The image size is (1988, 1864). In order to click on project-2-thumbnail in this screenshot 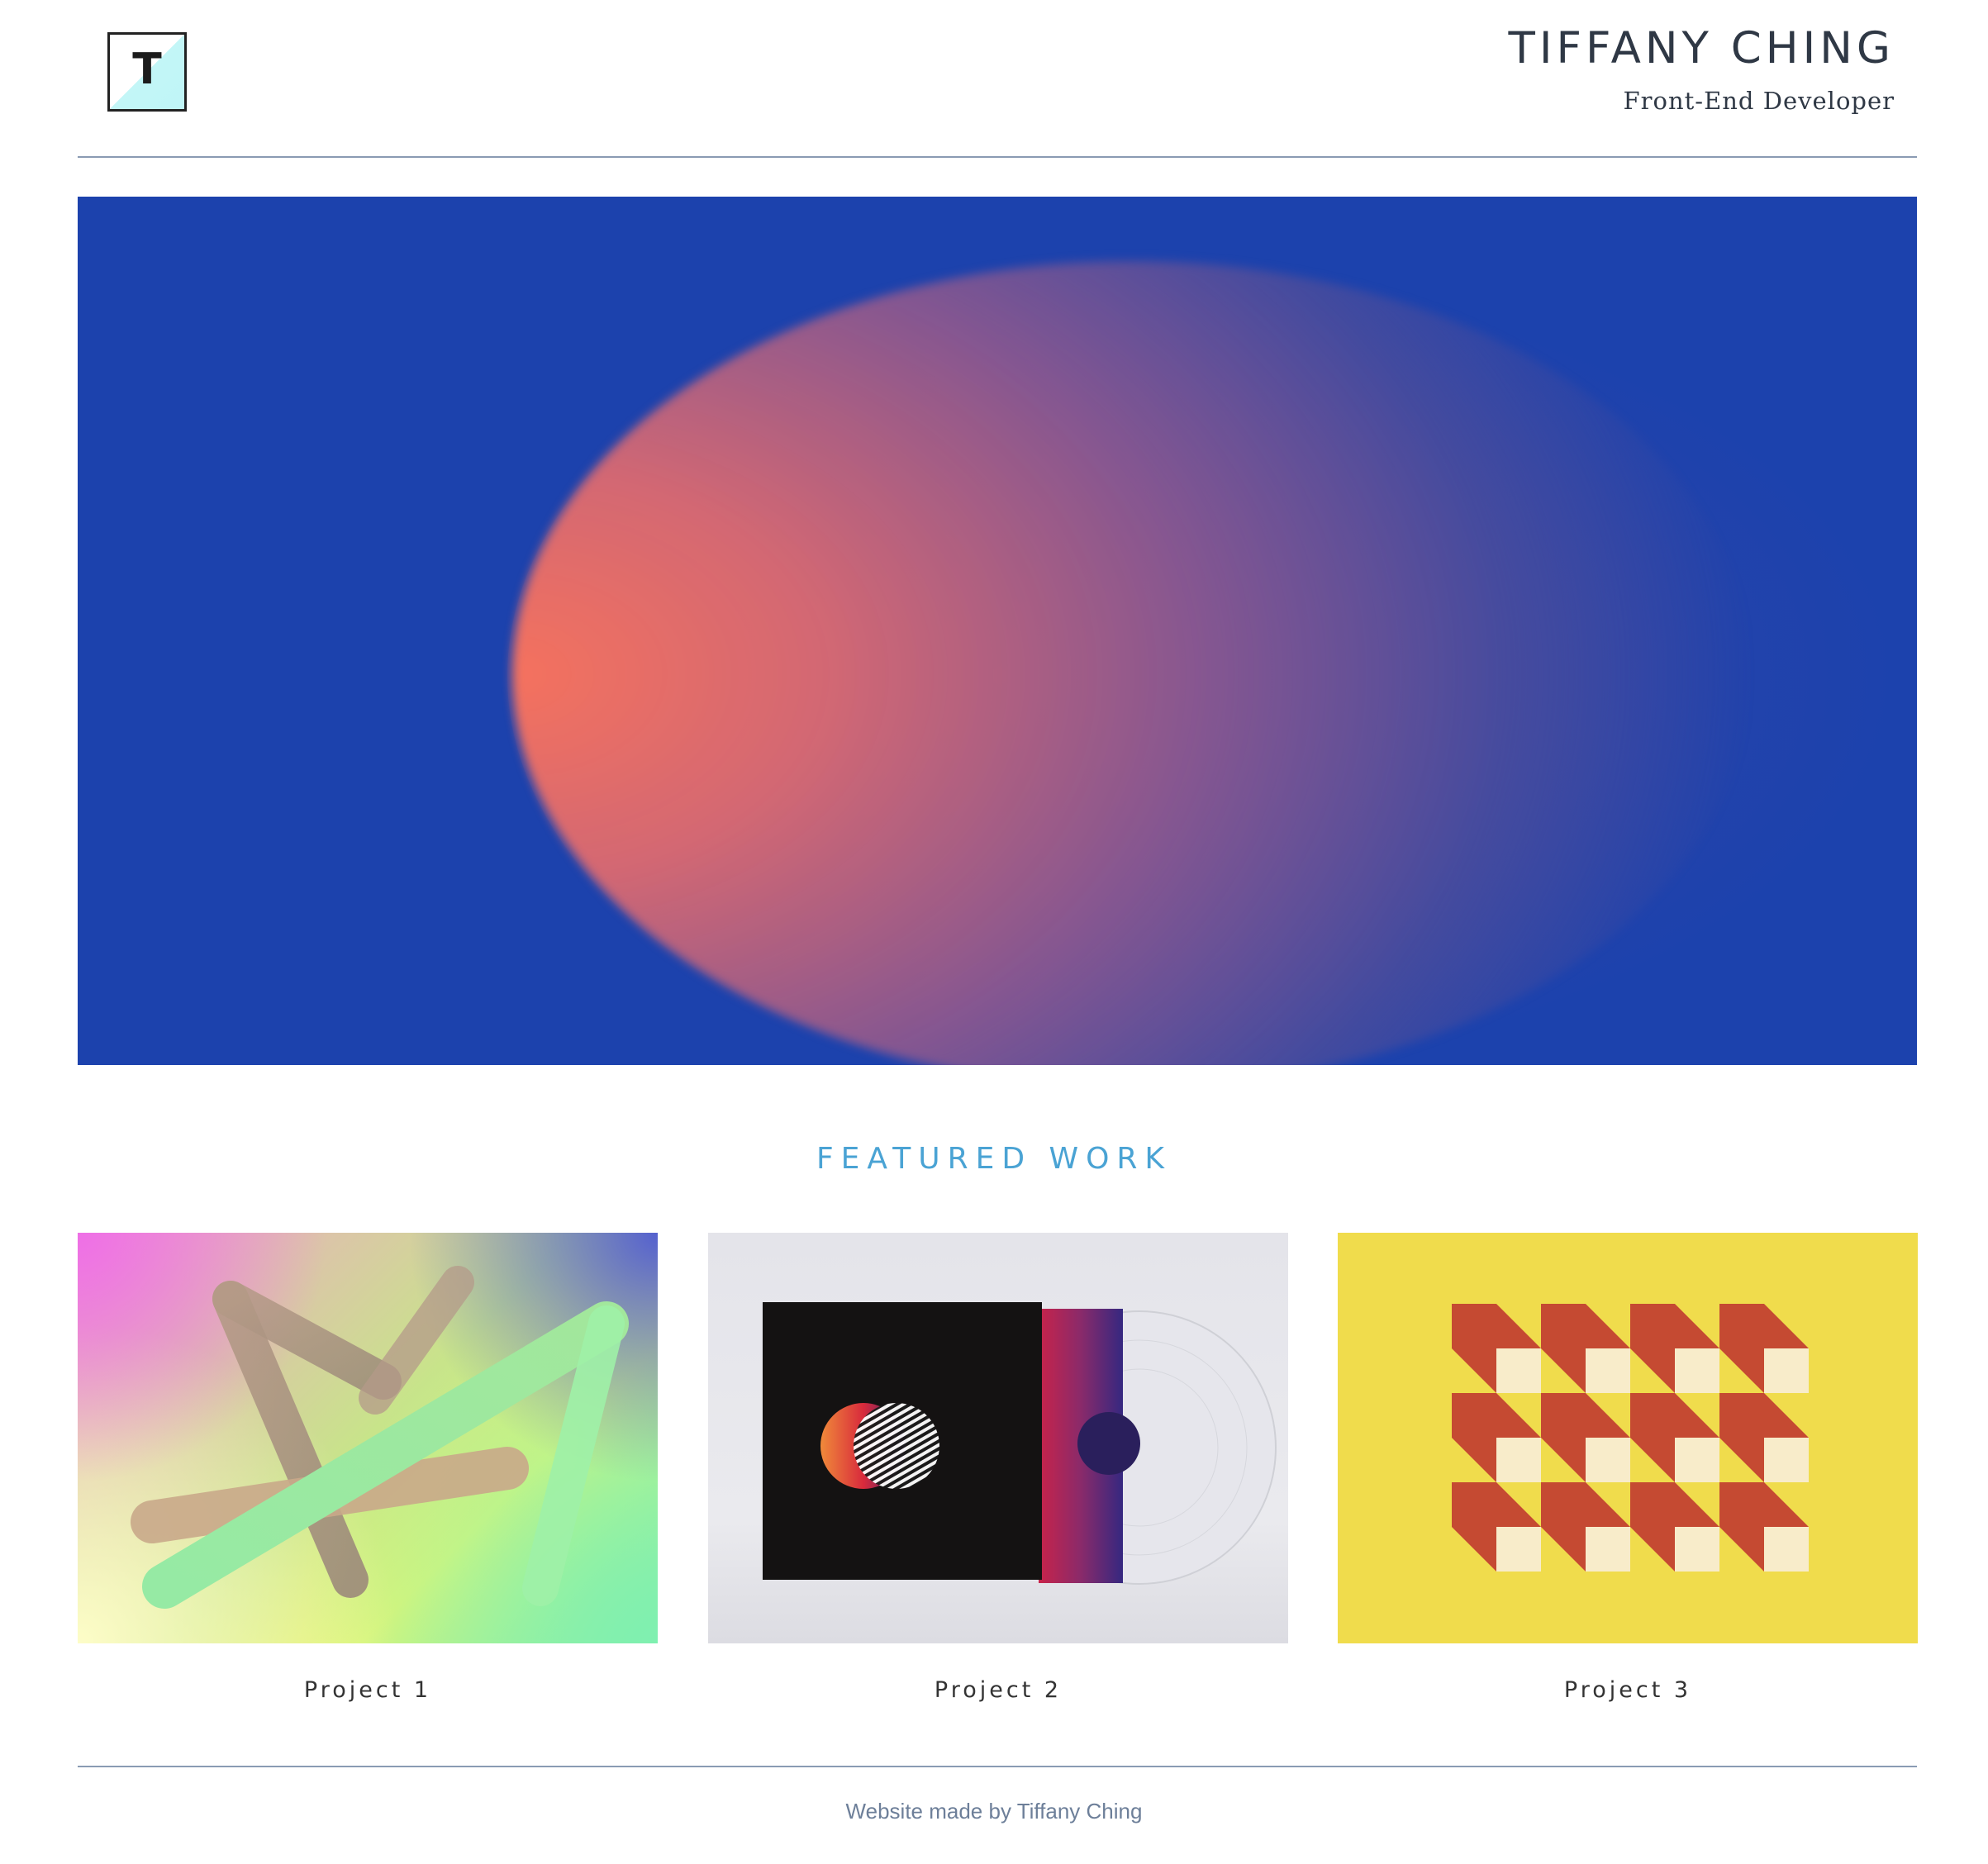, I will do `click(998, 1438)`.